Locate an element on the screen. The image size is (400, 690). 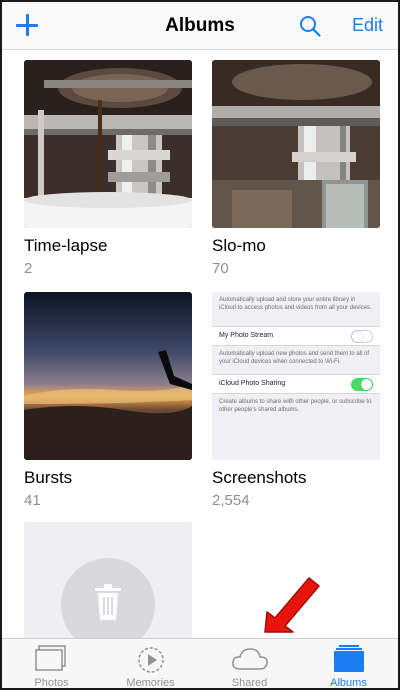
page-title: Albums is located at coordinates (200, 25).